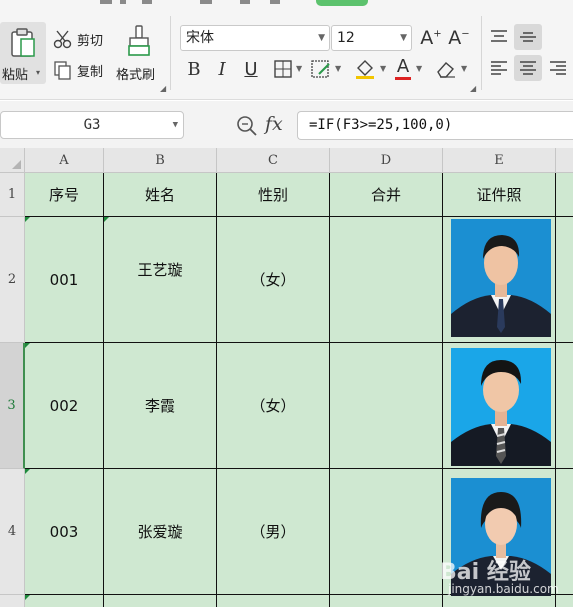 The width and height of the screenshot is (573, 607). I want to click on ribbon-top-strip, so click(286, 4).